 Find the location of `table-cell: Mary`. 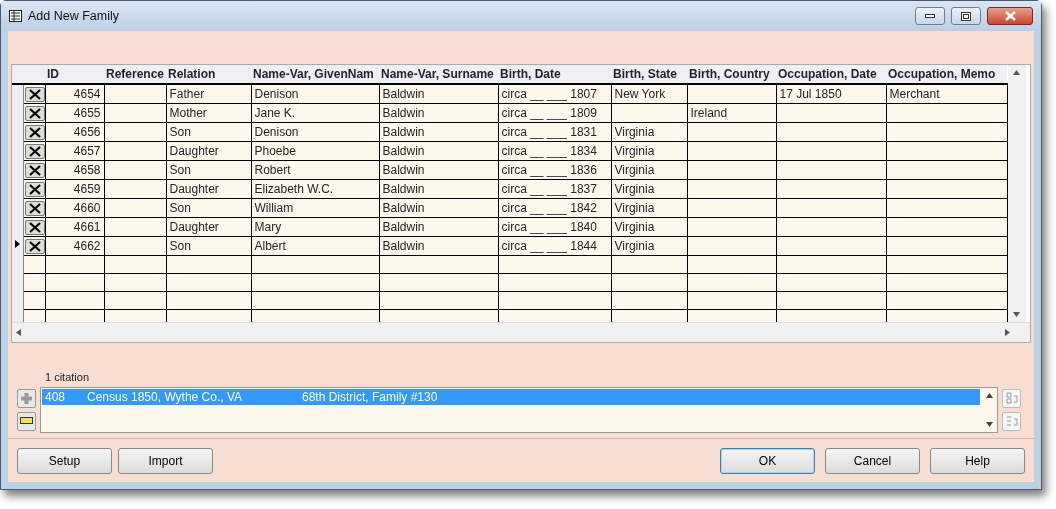

table-cell: Mary is located at coordinates (268, 227).